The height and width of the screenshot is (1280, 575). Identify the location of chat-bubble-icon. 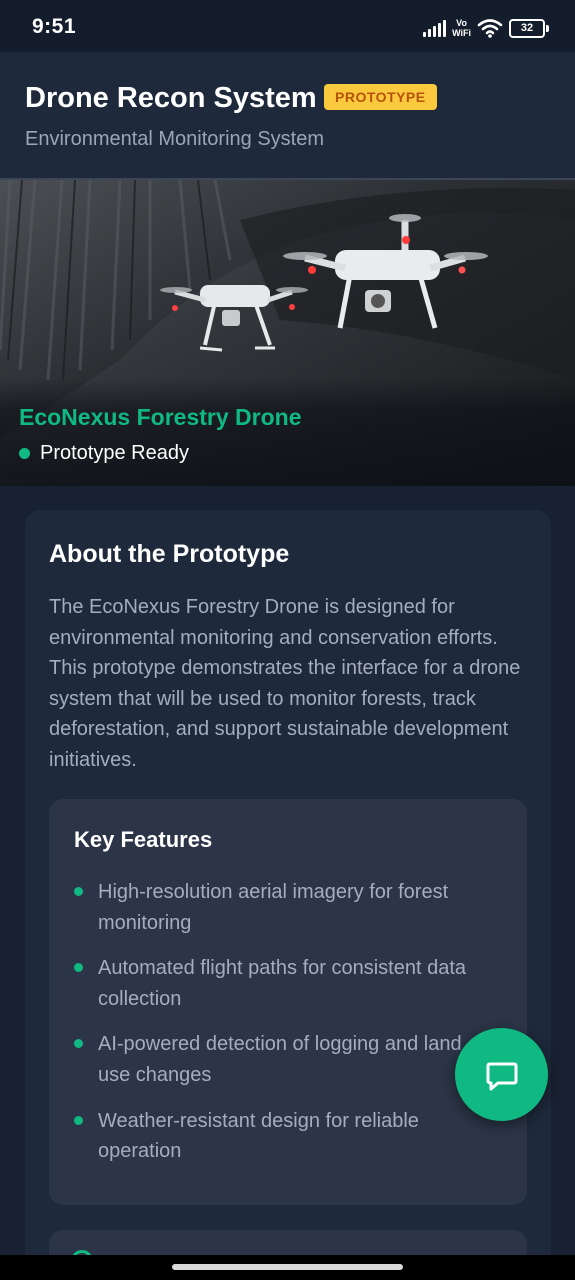
(501, 1076).